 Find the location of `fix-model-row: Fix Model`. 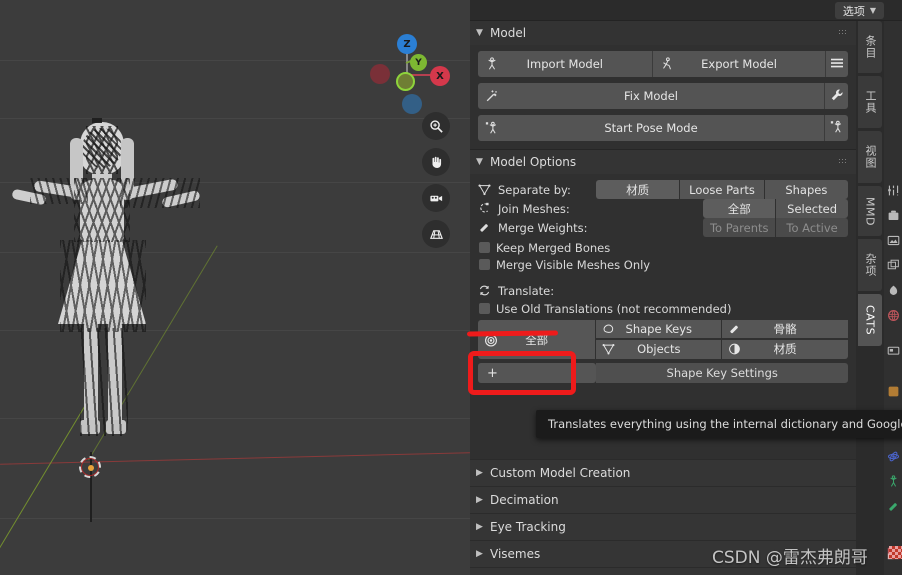

fix-model-row: Fix Model is located at coordinates (663, 96).